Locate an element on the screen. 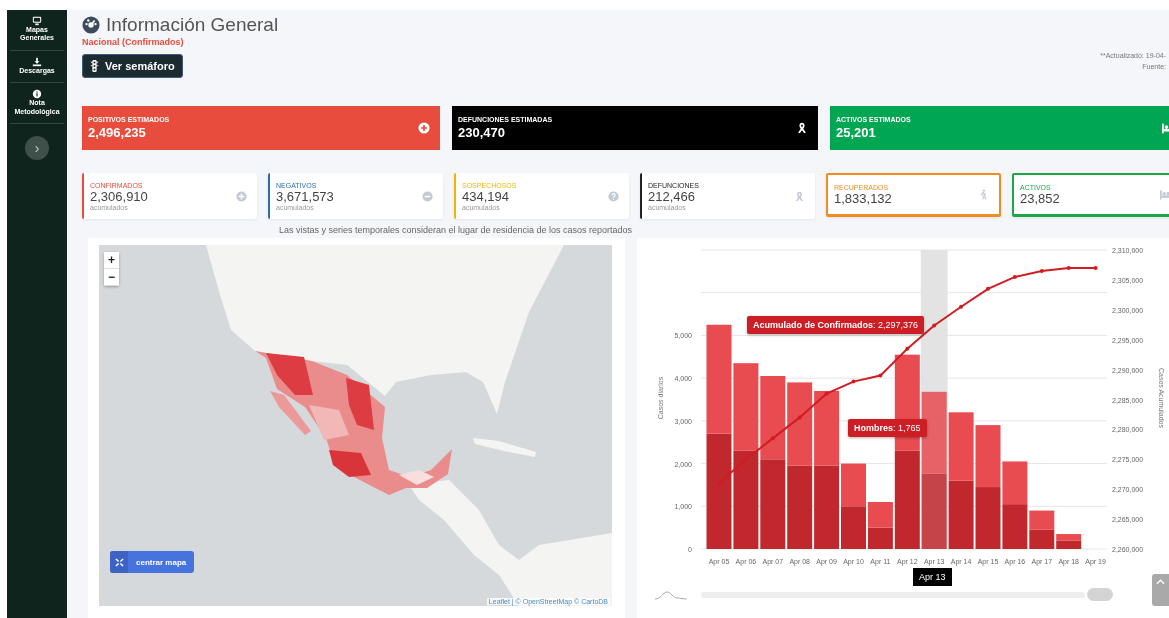 The height and width of the screenshot is (618, 1169). scroll-to-top-button is located at coordinates (1160, 590).